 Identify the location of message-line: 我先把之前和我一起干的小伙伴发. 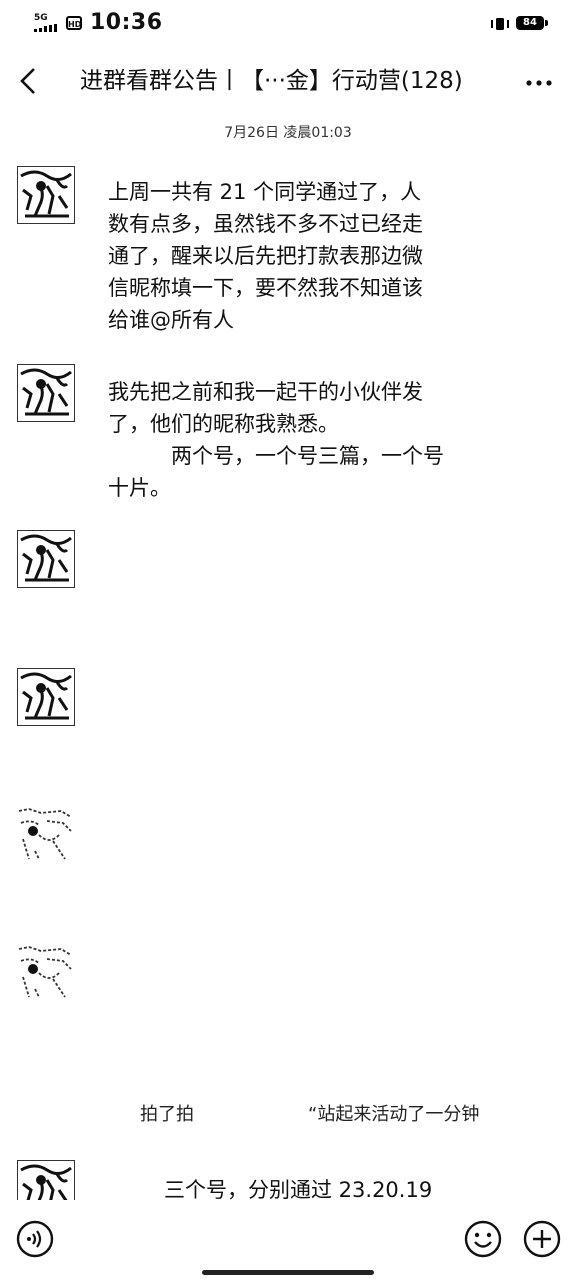
(265, 392).